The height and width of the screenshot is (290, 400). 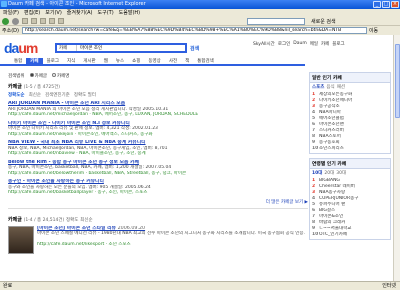 I want to click on close-button: ×, so click(x=395, y=4).